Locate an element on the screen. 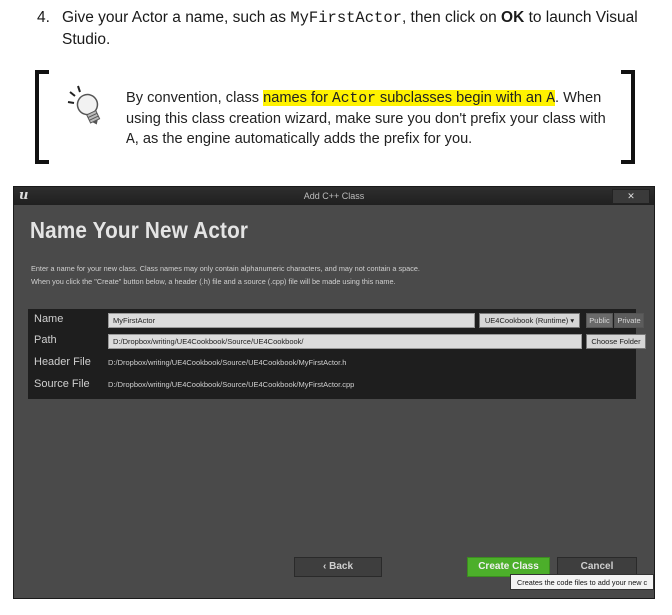 This screenshot has height=615, width=672. source-file-label: Source File is located at coordinates (62, 384).